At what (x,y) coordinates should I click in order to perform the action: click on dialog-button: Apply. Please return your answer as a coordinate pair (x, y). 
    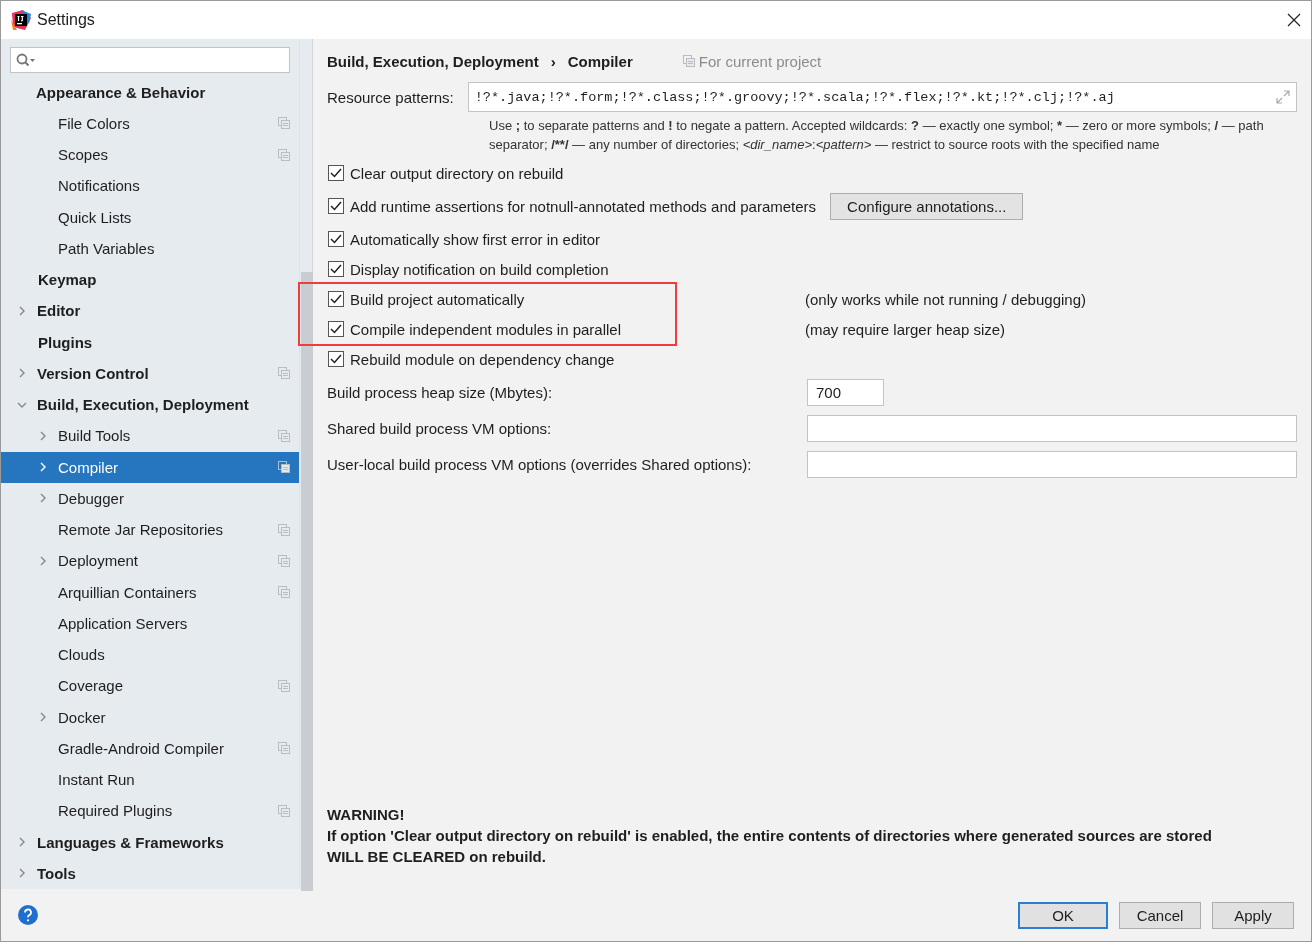
    Looking at the image, I should click on (1253, 915).